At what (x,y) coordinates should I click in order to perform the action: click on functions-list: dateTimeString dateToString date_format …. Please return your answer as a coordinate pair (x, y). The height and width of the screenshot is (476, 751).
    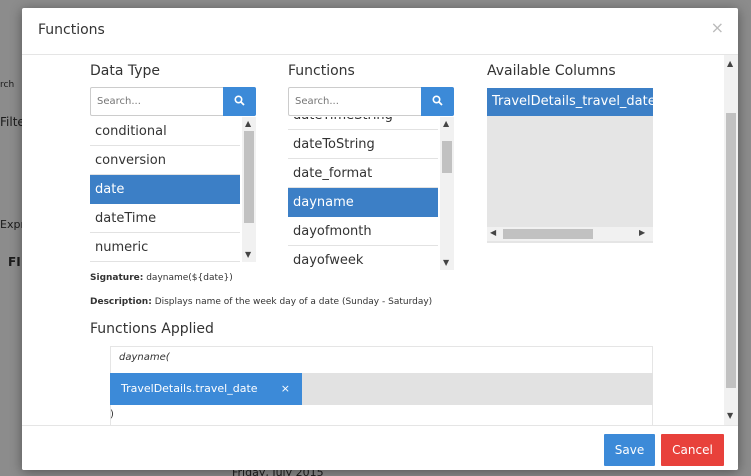
    Looking at the image, I should click on (371, 193).